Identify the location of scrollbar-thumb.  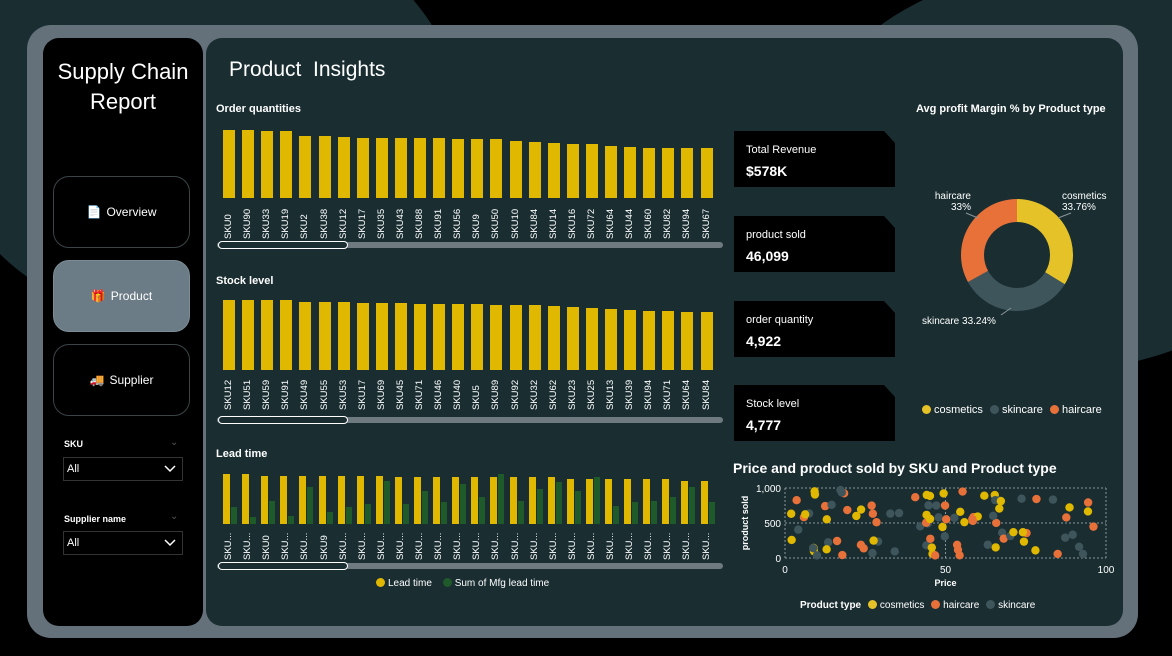
(283, 245).